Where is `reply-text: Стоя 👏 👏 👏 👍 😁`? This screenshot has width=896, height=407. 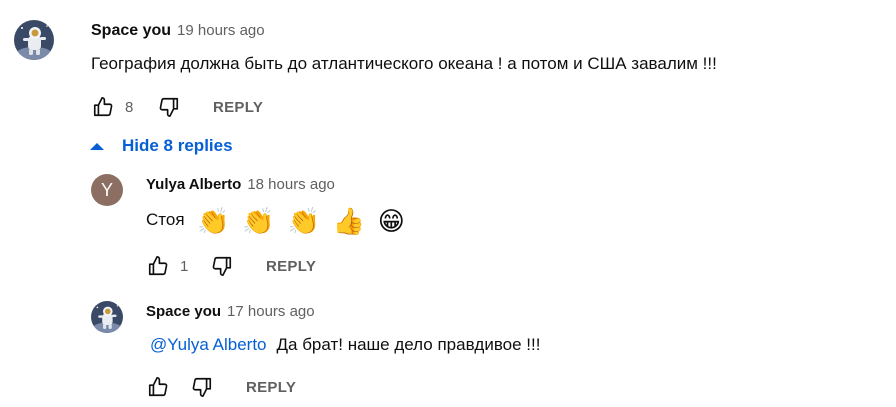
reply-text: Стоя 👏 👏 👏 👍 😁 is located at coordinates (275, 220).